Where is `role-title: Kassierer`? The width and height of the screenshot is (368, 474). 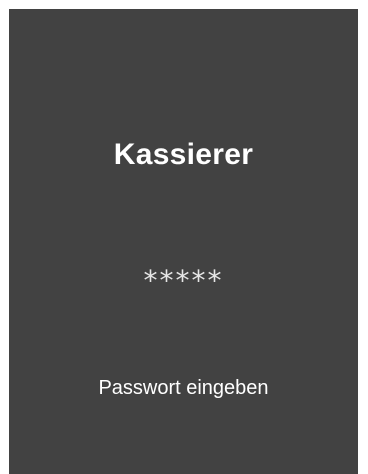
role-title: Kassierer is located at coordinates (183, 154).